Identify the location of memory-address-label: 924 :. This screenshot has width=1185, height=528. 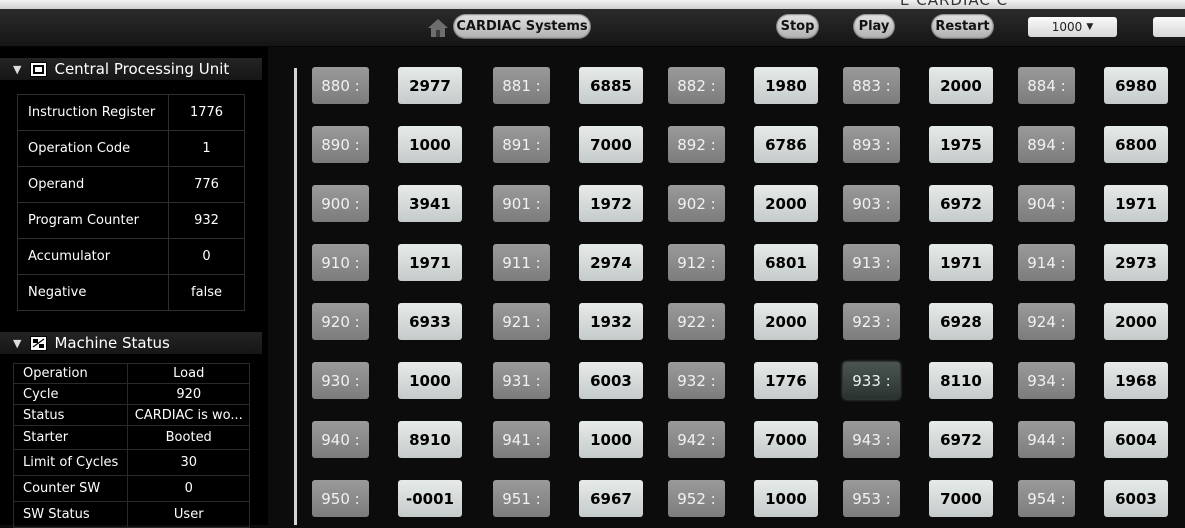
(1046, 321).